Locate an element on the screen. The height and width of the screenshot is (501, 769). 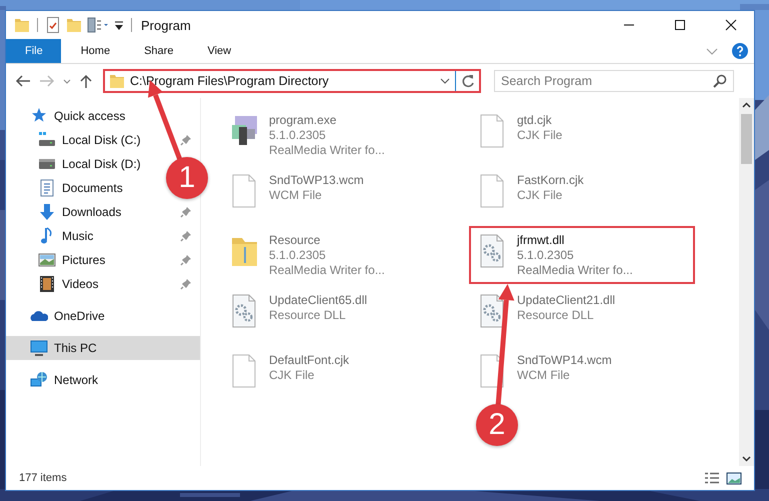
file-name: program.exe is located at coordinates (303, 120).